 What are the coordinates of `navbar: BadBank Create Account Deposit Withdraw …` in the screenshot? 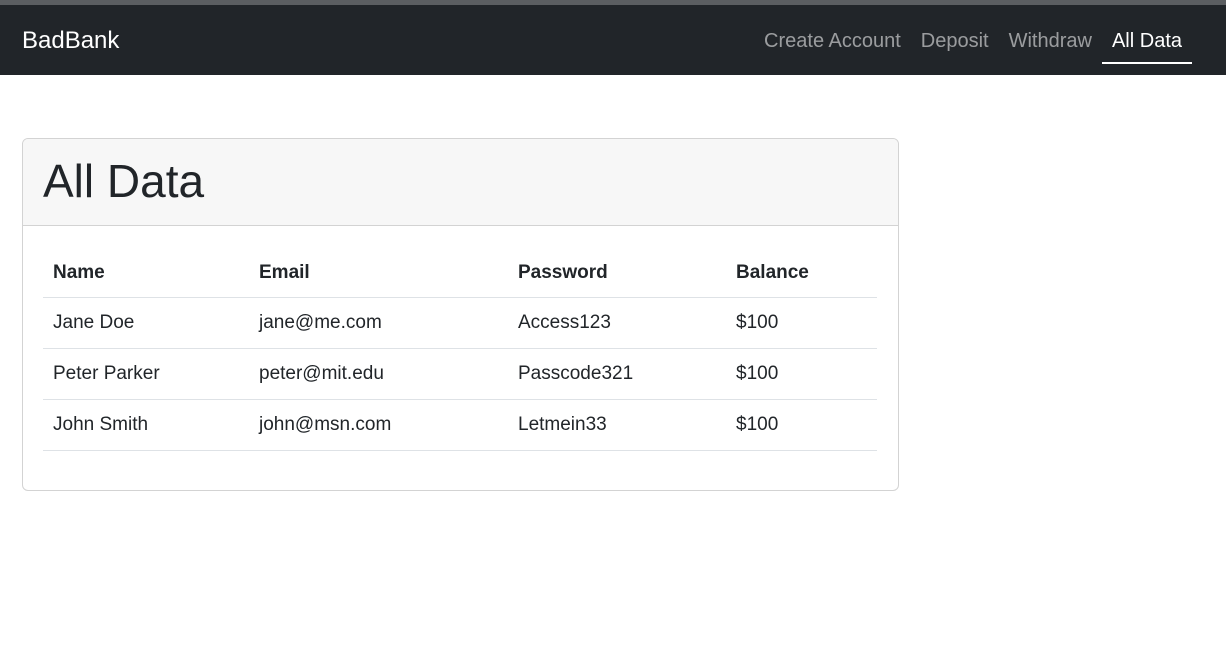 It's located at (613, 40).